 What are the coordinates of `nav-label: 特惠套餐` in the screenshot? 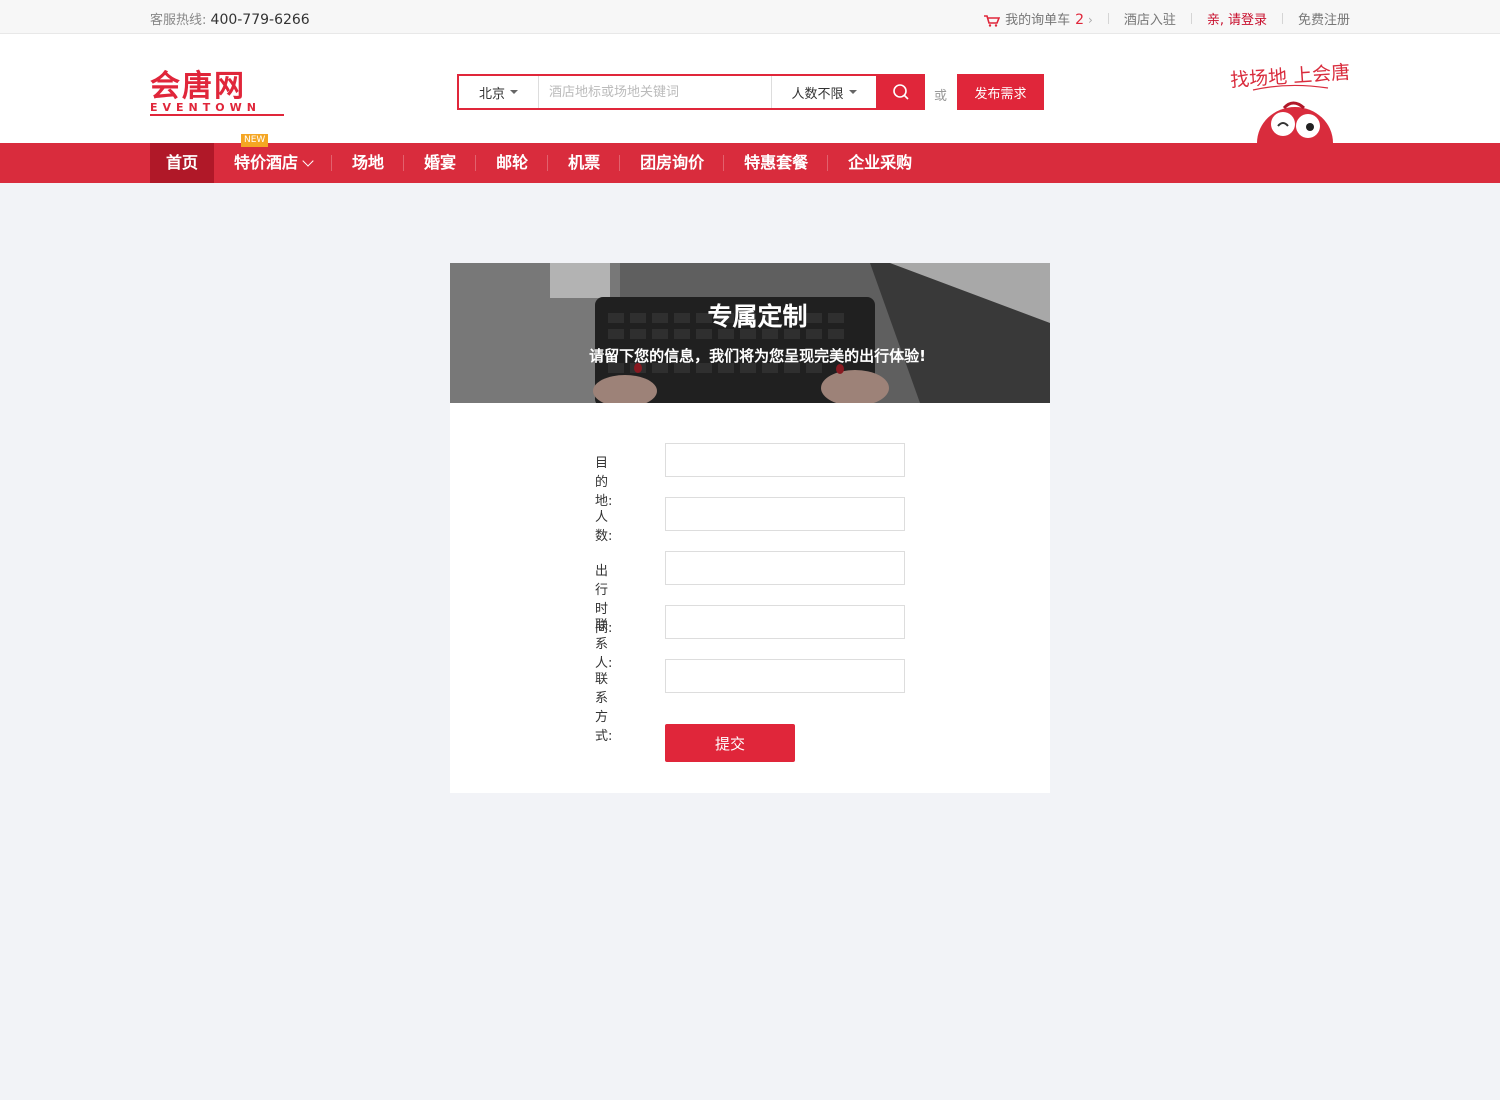 It's located at (776, 162).